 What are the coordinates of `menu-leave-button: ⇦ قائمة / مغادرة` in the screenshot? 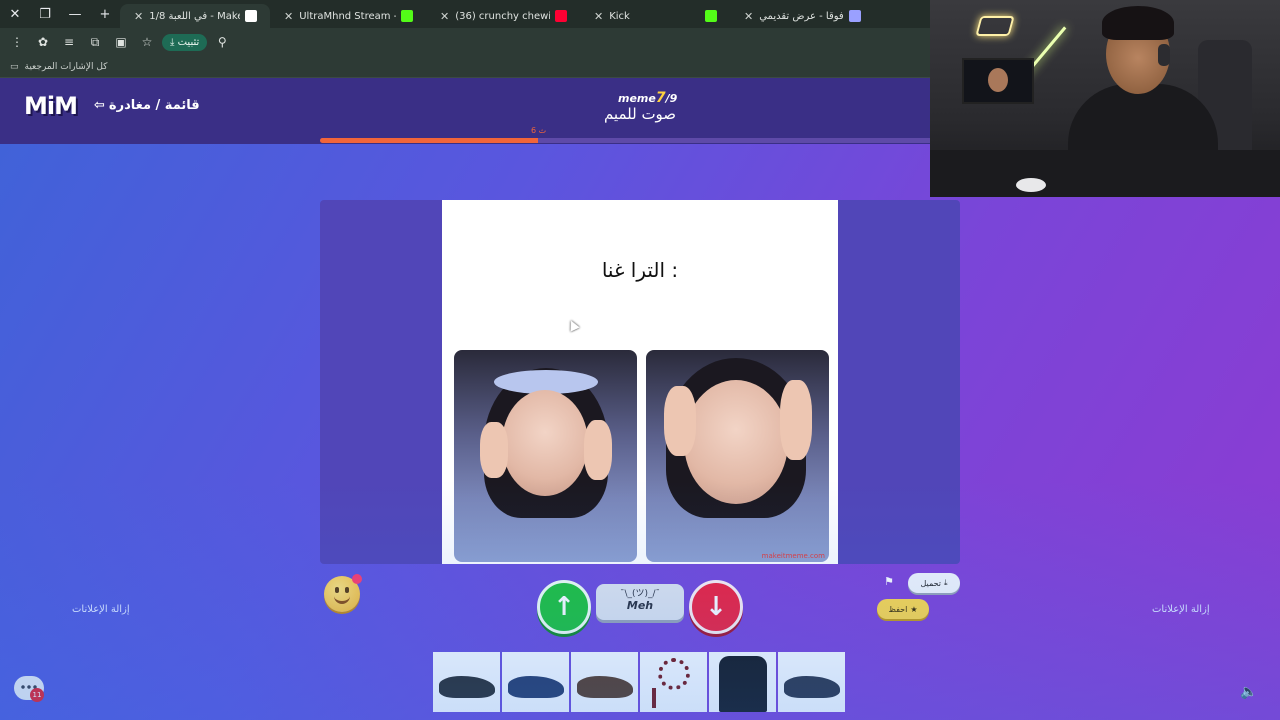 It's located at (147, 105).